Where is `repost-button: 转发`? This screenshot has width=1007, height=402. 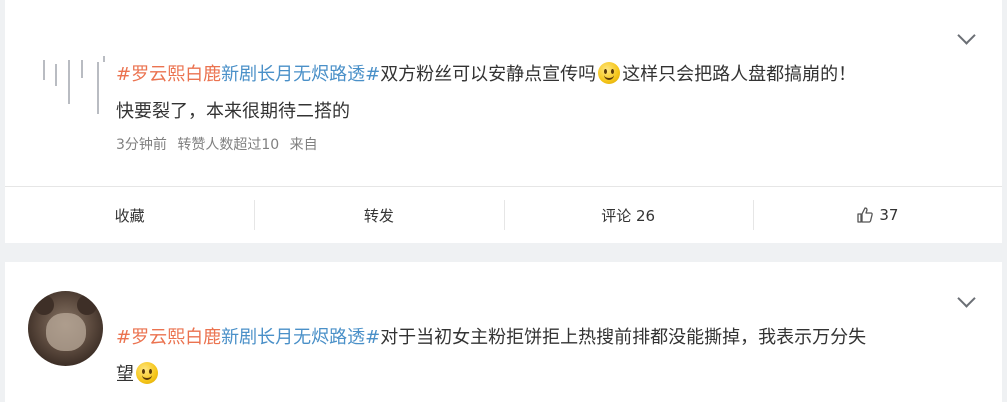 repost-button: 转发 is located at coordinates (378, 215).